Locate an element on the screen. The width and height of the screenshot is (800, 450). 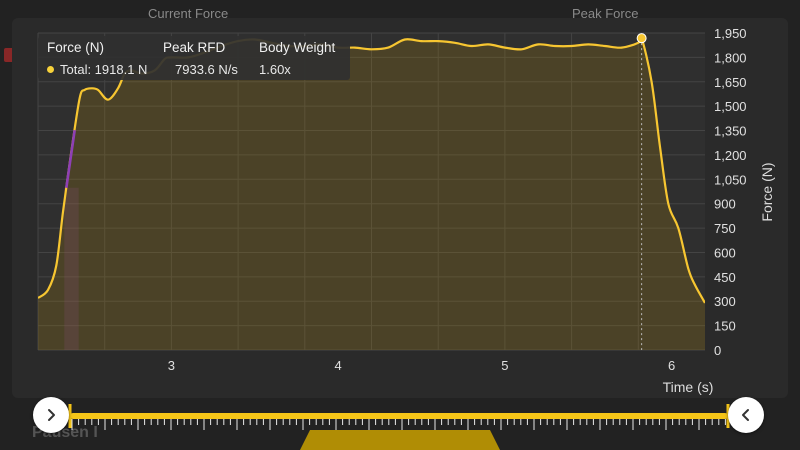
y-tick-label: 900 is located at coordinates (725, 204).